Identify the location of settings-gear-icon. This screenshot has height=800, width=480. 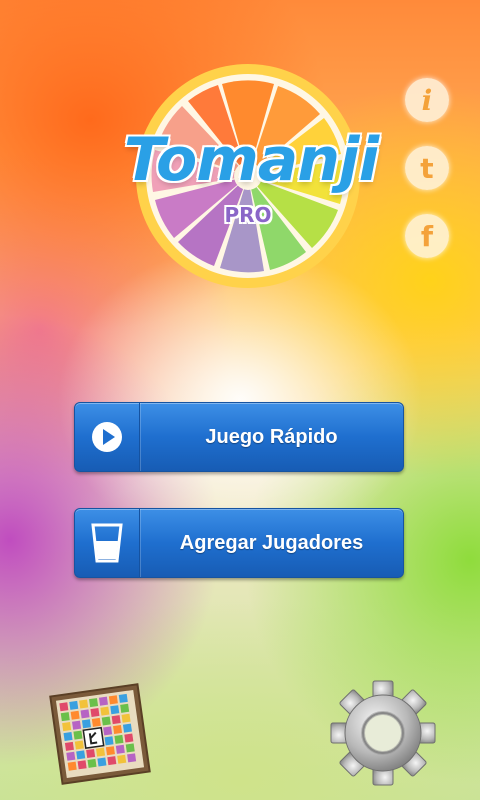
(383, 733).